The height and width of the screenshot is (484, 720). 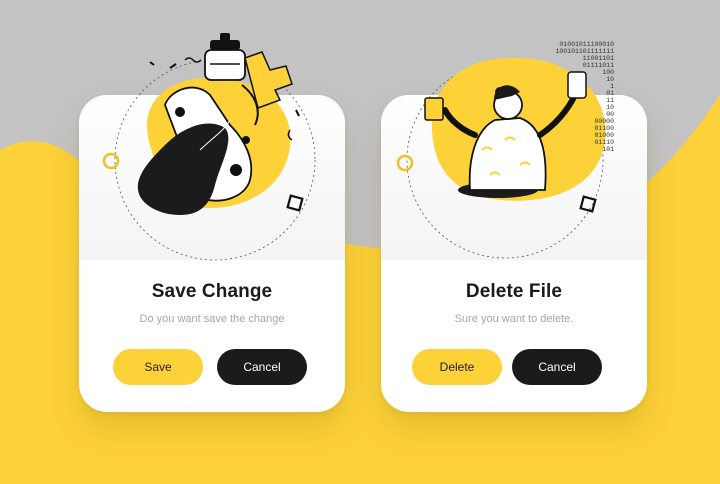 What do you see at coordinates (158, 367) in the screenshot?
I see `save-button: Save` at bounding box center [158, 367].